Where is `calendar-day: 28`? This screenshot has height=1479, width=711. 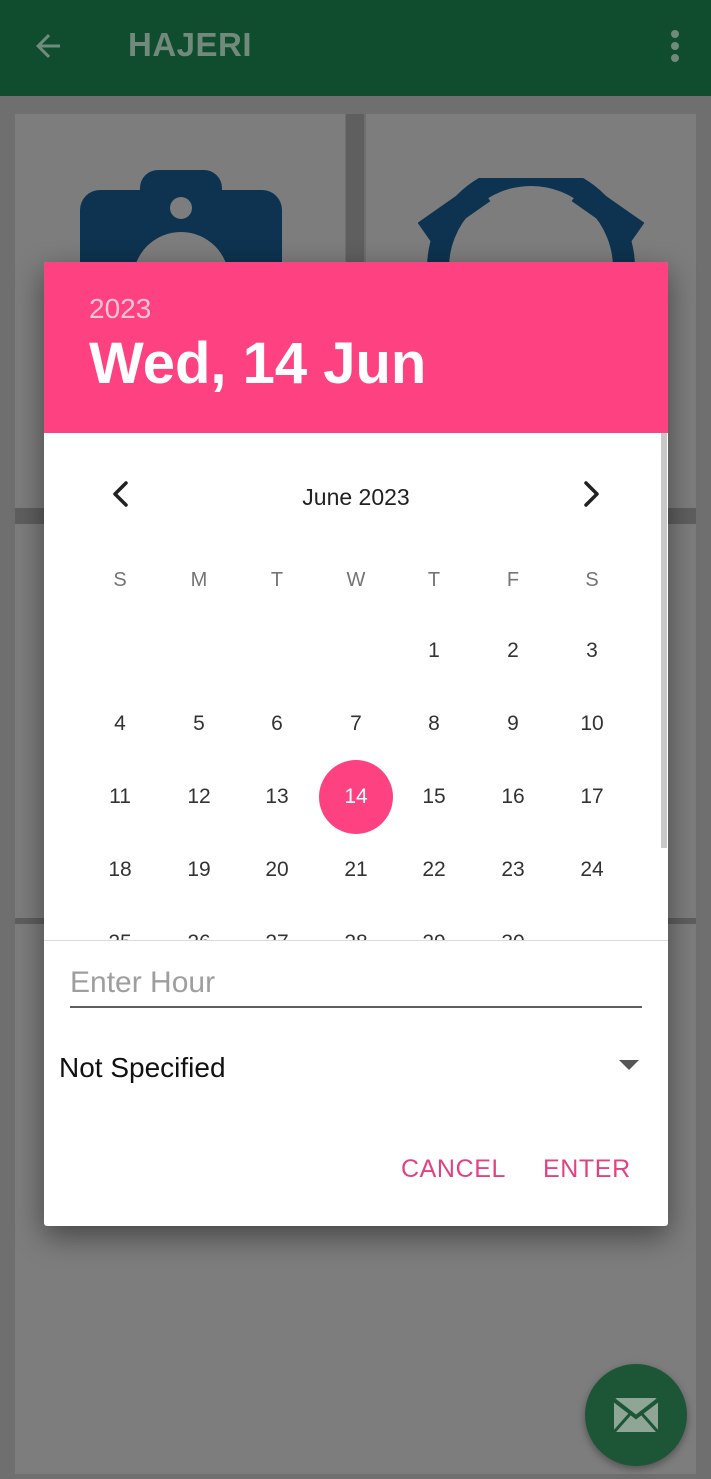 calendar-day: 28 is located at coordinates (356, 935).